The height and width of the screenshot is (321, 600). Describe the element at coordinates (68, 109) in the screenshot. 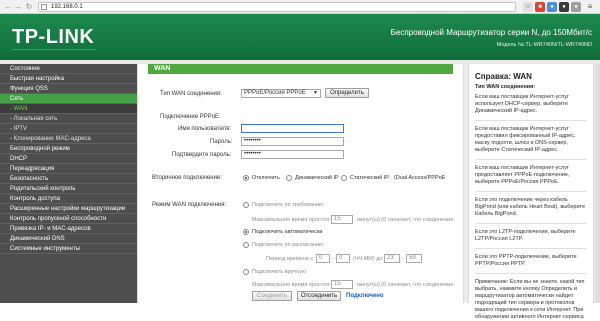

I see `sidebar-item-wan: - WAN` at that location.